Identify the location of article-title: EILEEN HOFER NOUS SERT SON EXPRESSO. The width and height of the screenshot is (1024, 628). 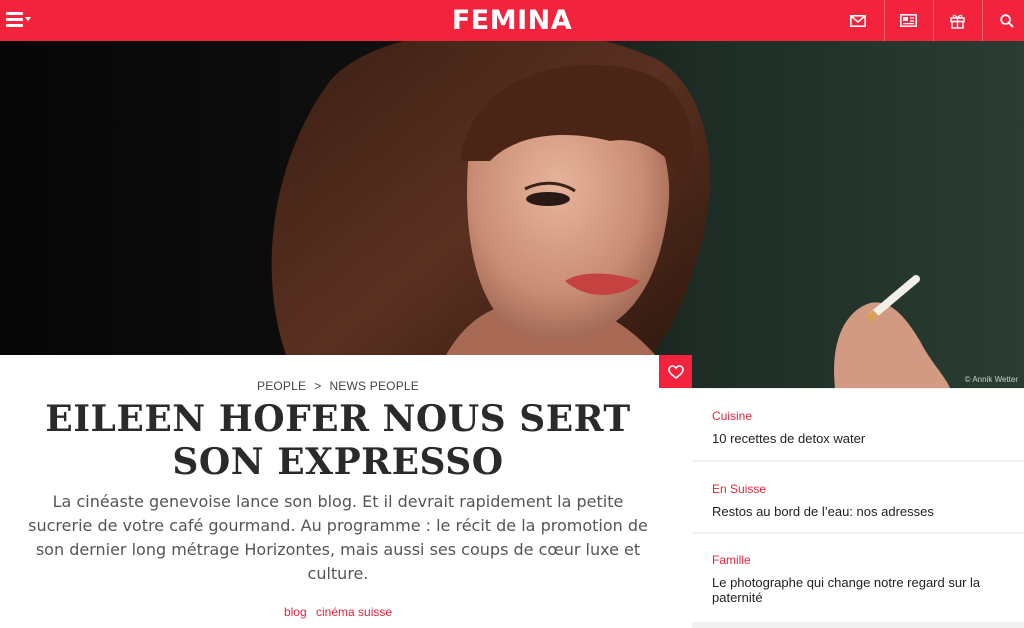
(338, 440).